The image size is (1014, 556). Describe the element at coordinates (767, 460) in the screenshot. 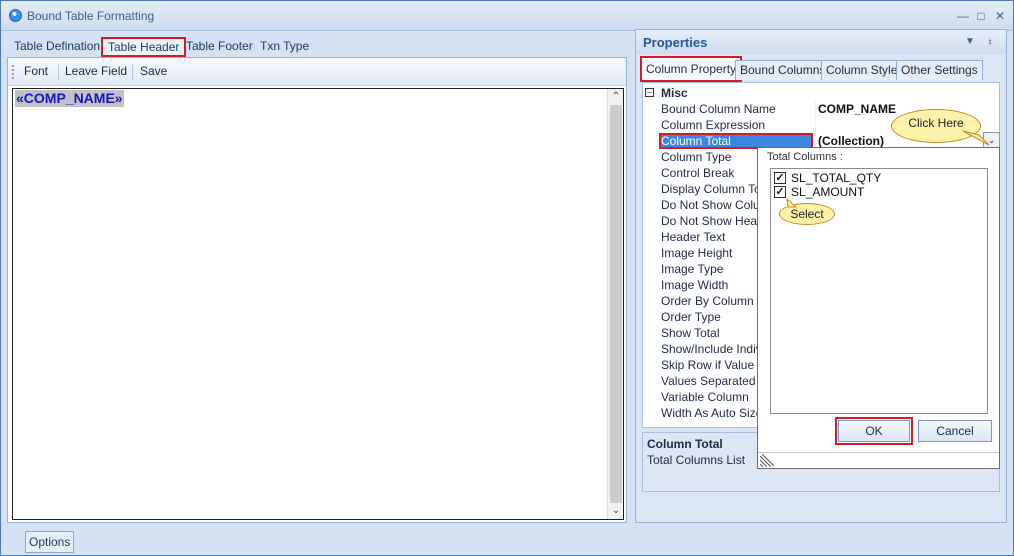

I see `resize-grip-icon` at that location.